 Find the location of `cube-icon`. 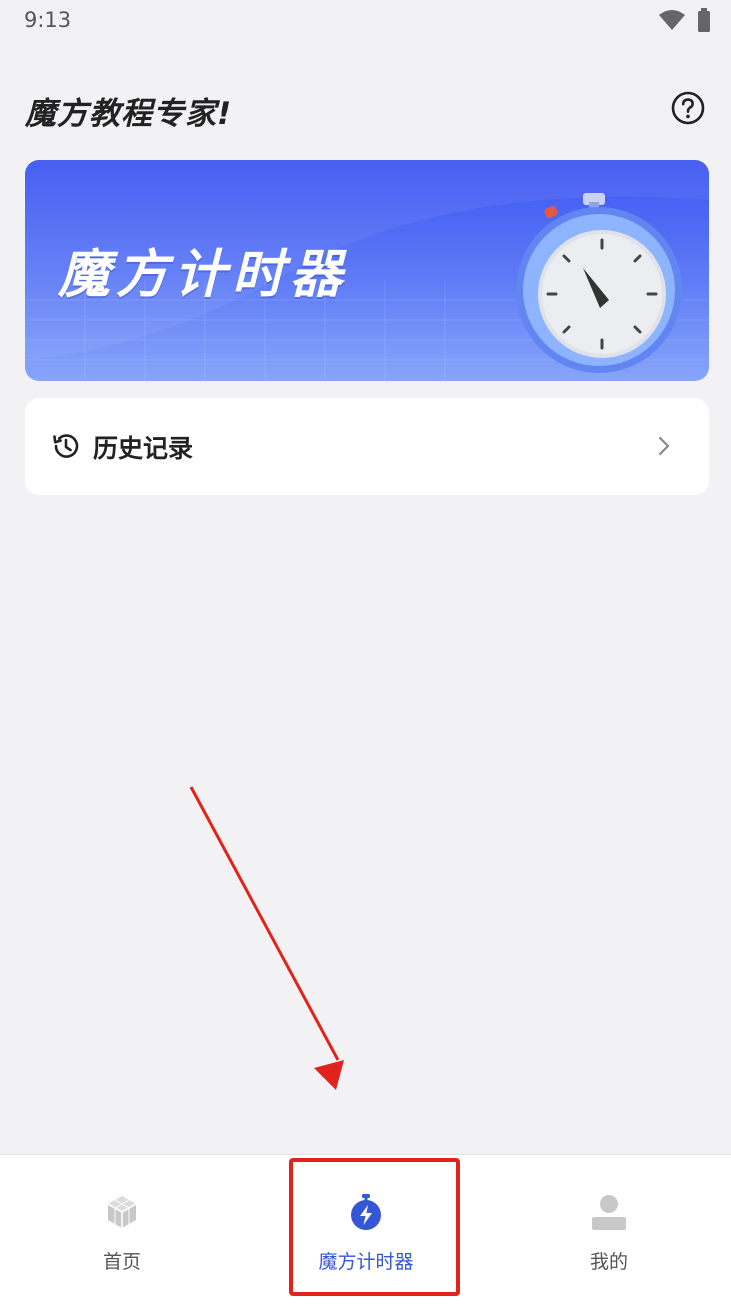

cube-icon is located at coordinates (122, 1212).